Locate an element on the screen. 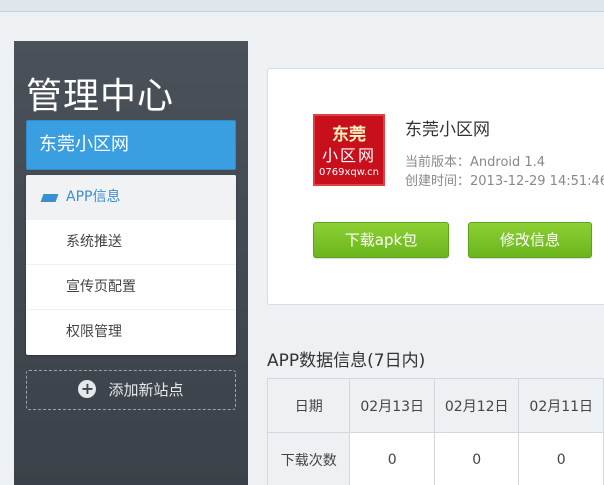 Image resolution: width=604 pixels, height=485 pixels. app-version: 当前版本：Android 1.4 is located at coordinates (475, 162).